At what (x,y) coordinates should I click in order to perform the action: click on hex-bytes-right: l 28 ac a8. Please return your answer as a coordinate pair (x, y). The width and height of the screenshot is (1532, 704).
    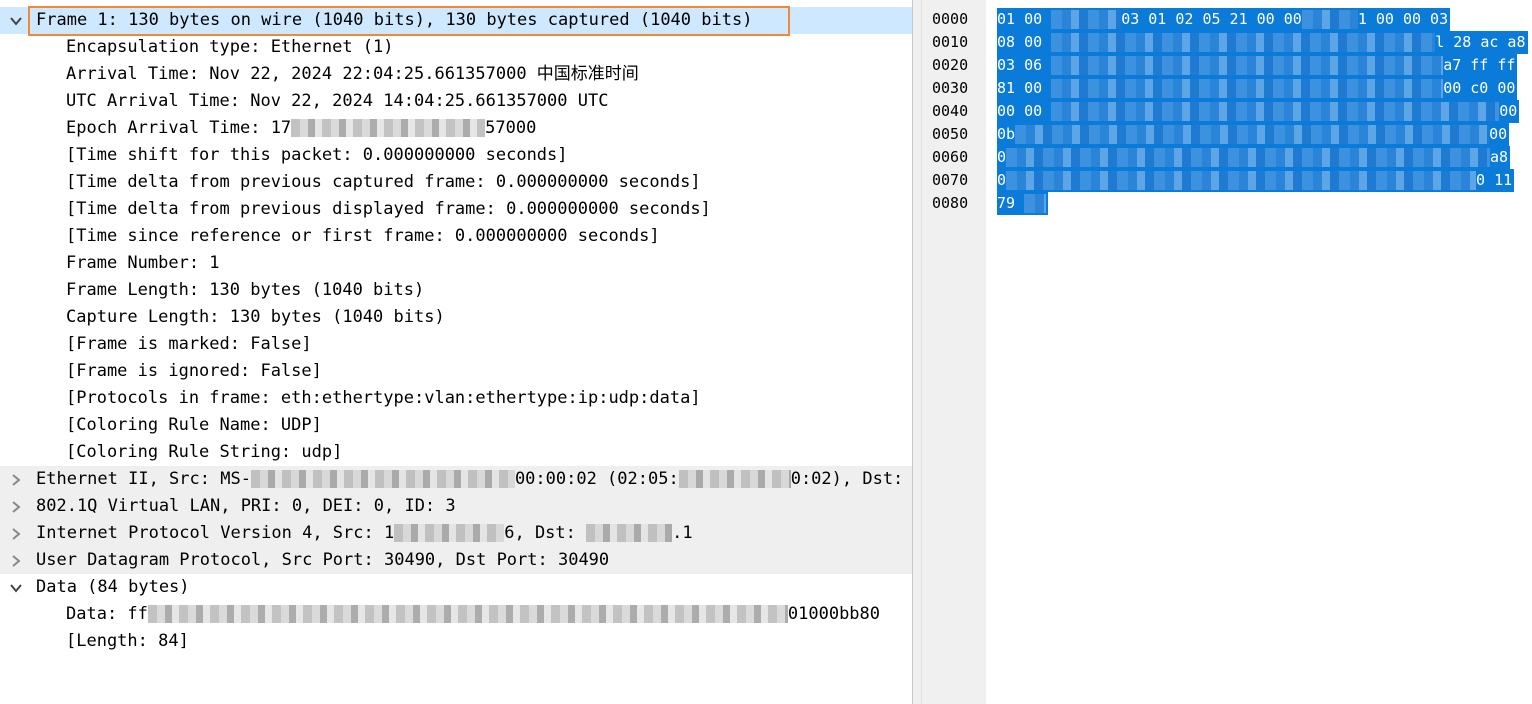
    Looking at the image, I should click on (1480, 42).